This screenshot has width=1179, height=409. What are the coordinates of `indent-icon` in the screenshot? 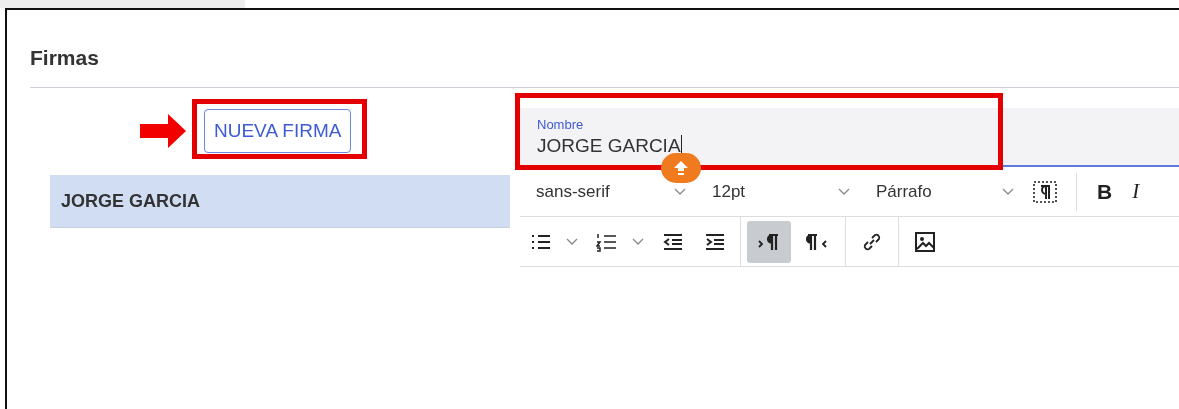 It's located at (715, 241).